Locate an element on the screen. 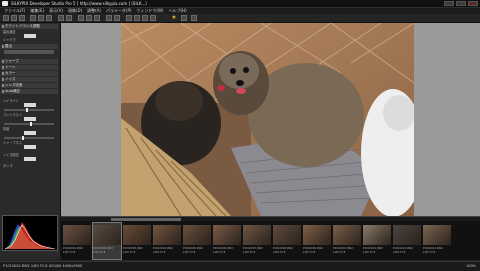 Image resolution: width=480 pixels, height=271 pixels. thumbnail: P1010010.RW2 1/60 F2.8 is located at coordinates (347, 241).